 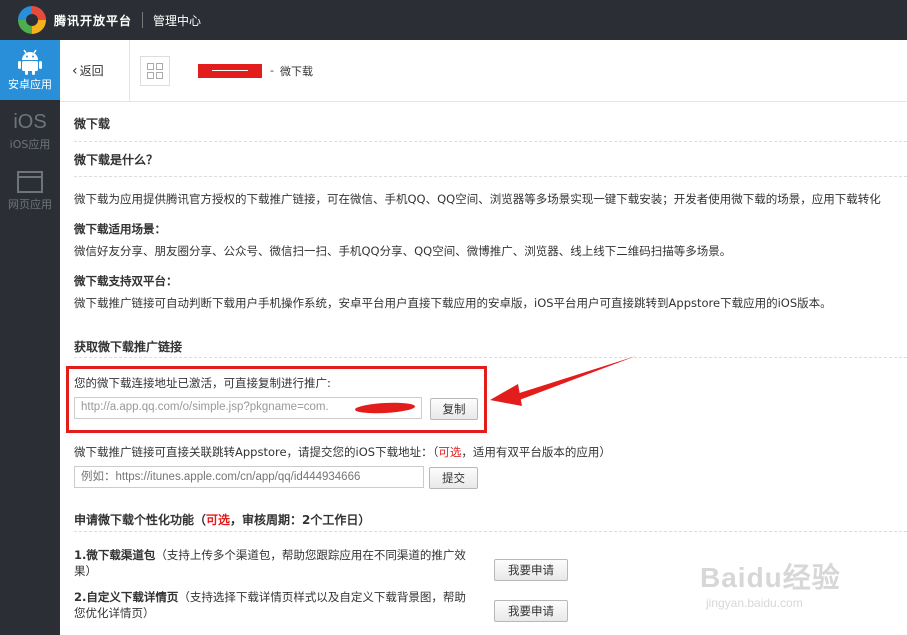 What do you see at coordinates (296, 71) in the screenshot?
I see `breadcrumb: 微下载` at bounding box center [296, 71].